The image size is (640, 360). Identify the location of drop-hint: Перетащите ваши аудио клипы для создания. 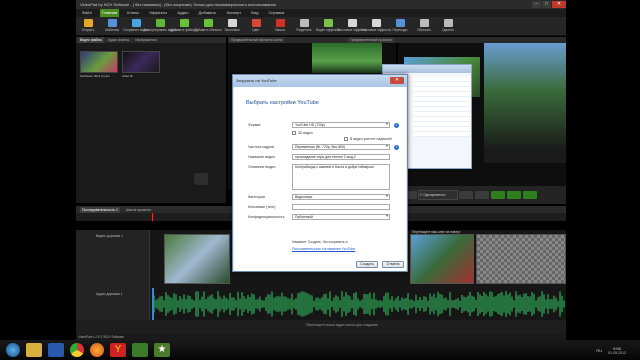
(342, 325).